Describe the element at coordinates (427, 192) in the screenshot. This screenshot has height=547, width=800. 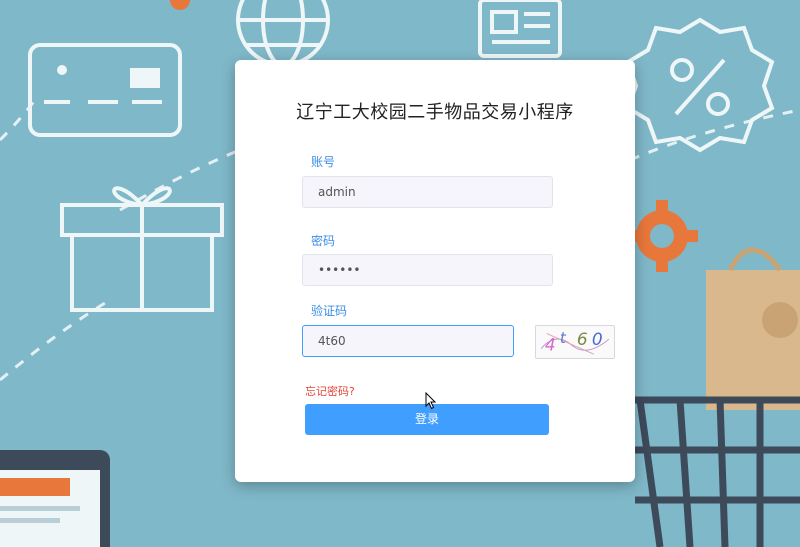
I see `account-input: admin` at that location.